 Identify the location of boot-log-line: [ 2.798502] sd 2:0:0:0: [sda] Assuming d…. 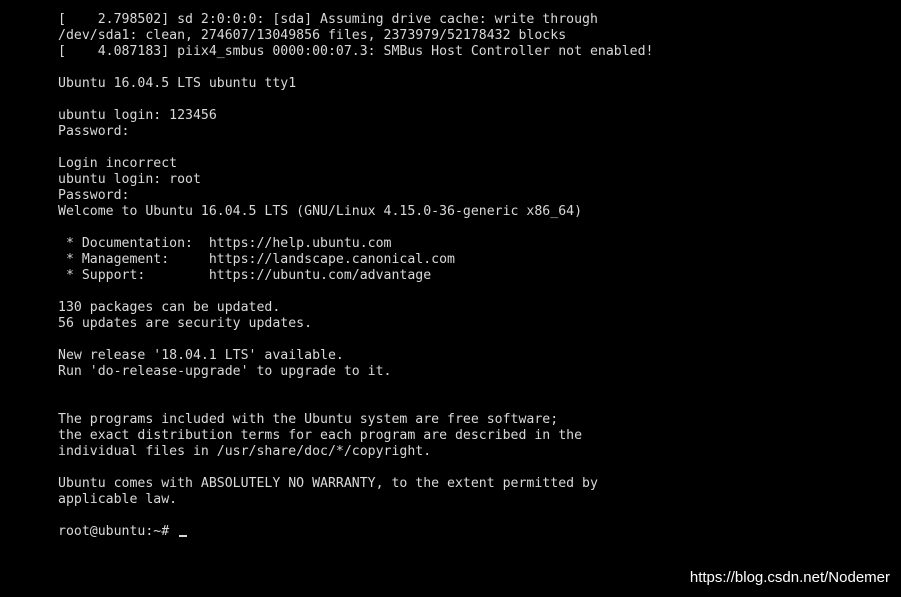
(328, 19).